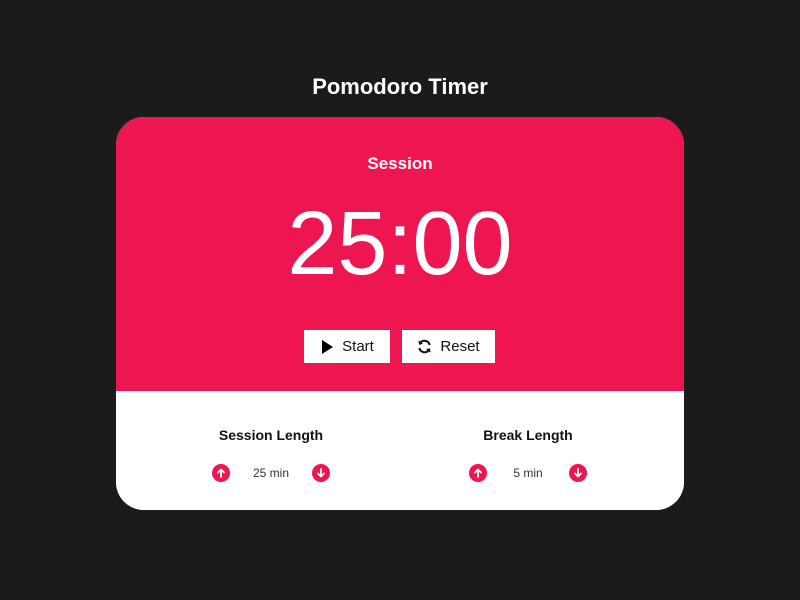 The width and height of the screenshot is (800, 600). I want to click on timer-display: 25:00, so click(400, 244).